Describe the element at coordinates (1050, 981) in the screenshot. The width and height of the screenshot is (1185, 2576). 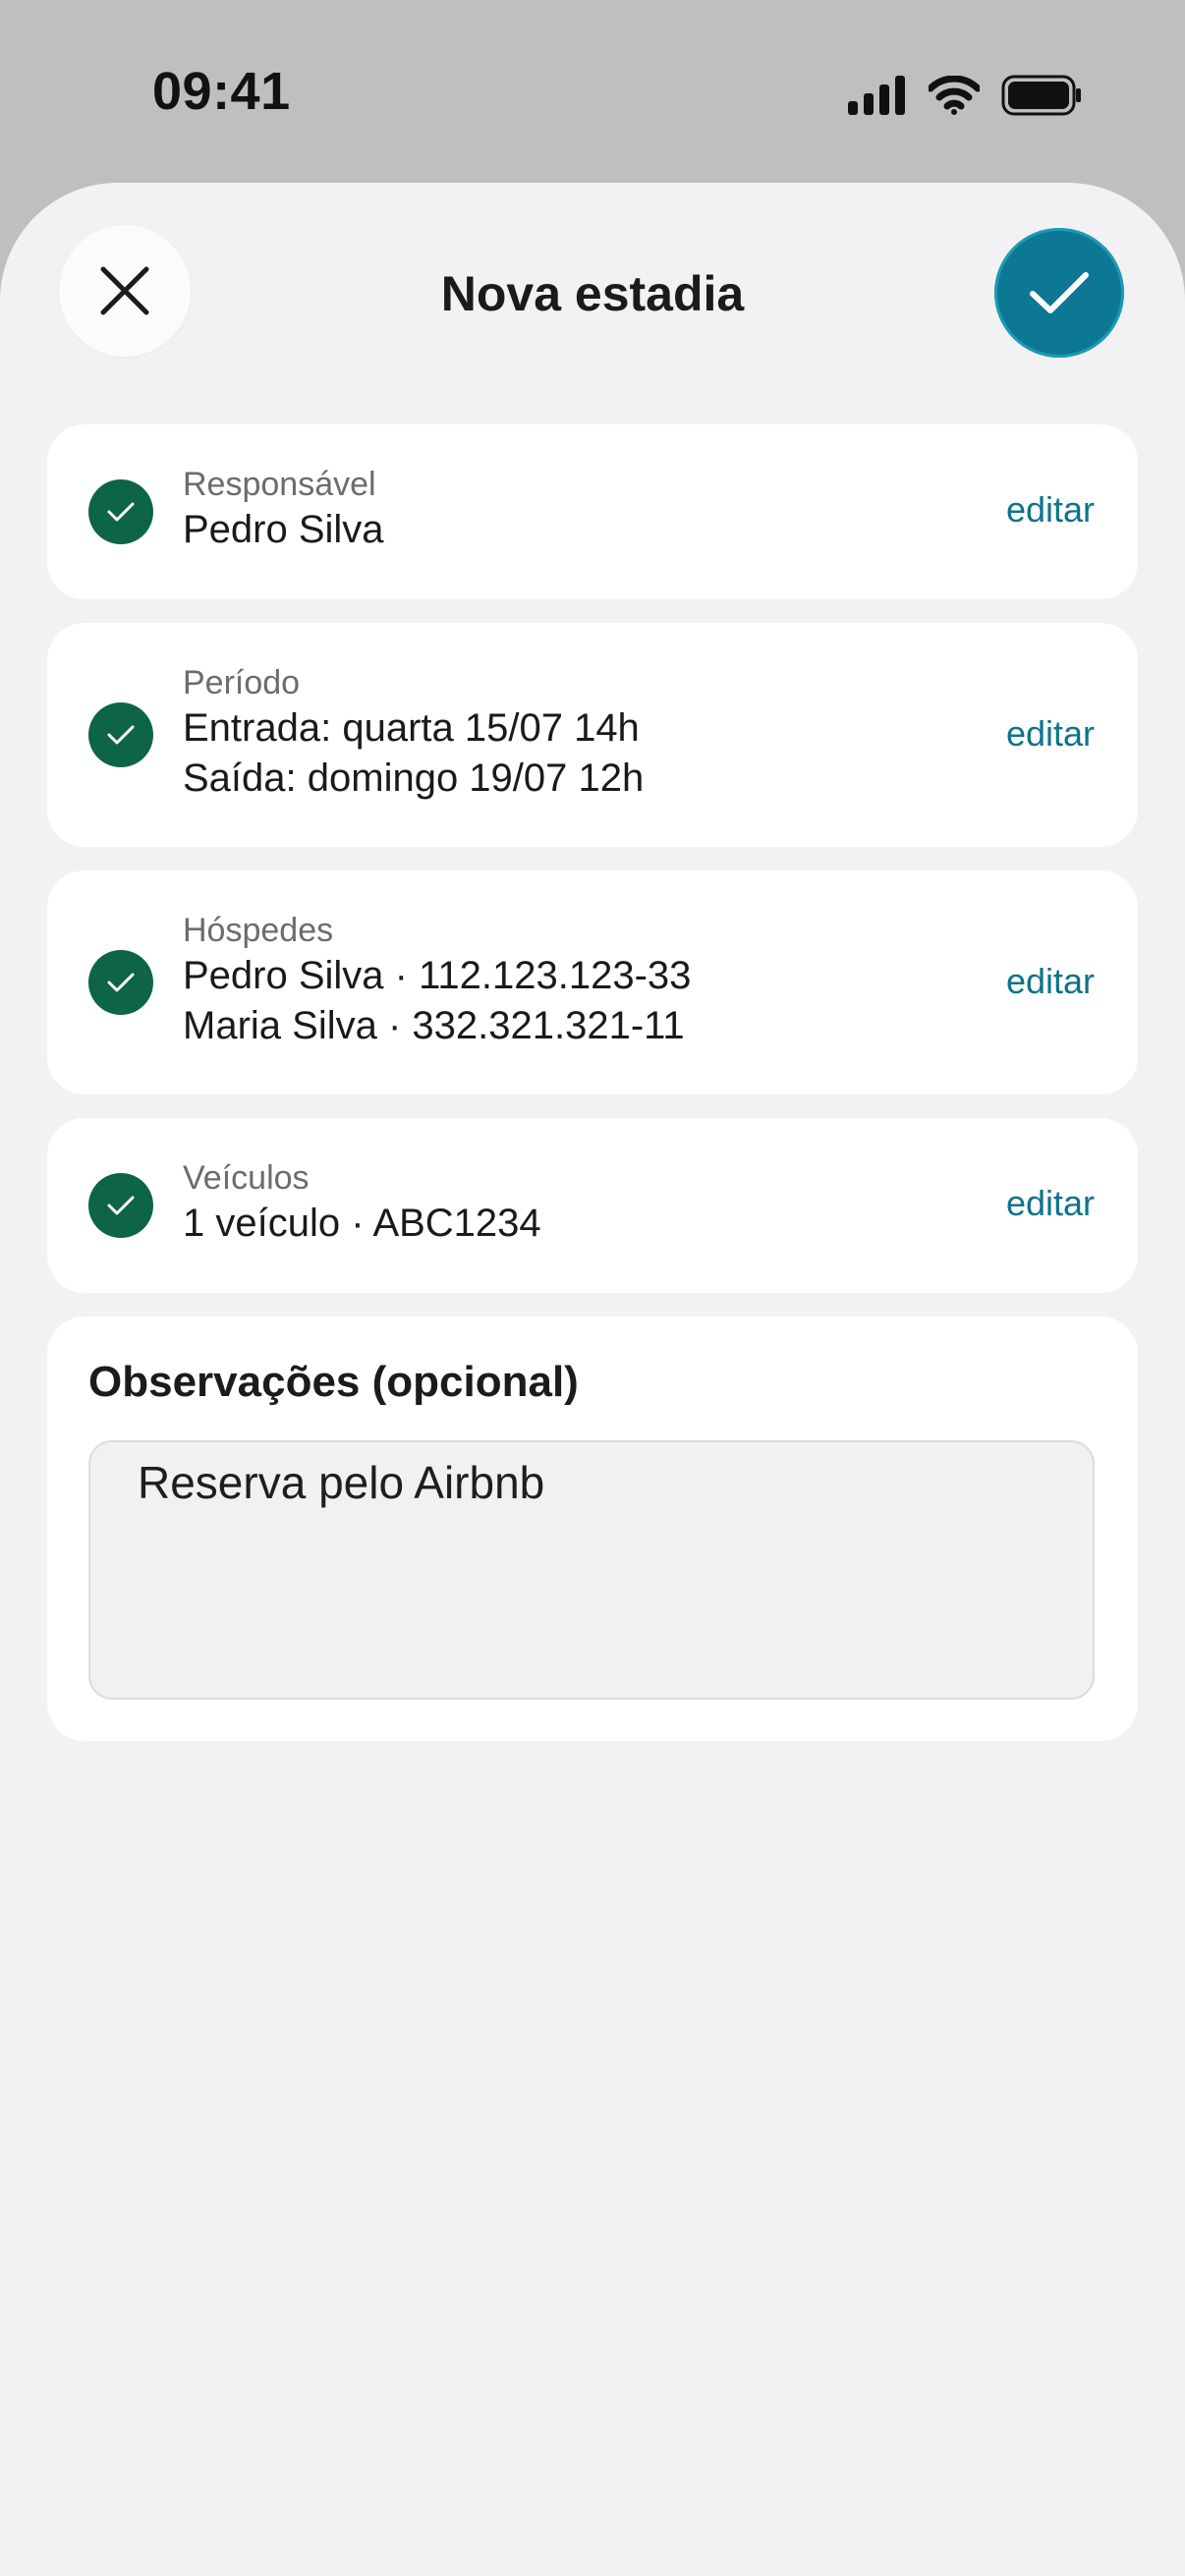
I see `edit-guests-link: editar` at that location.